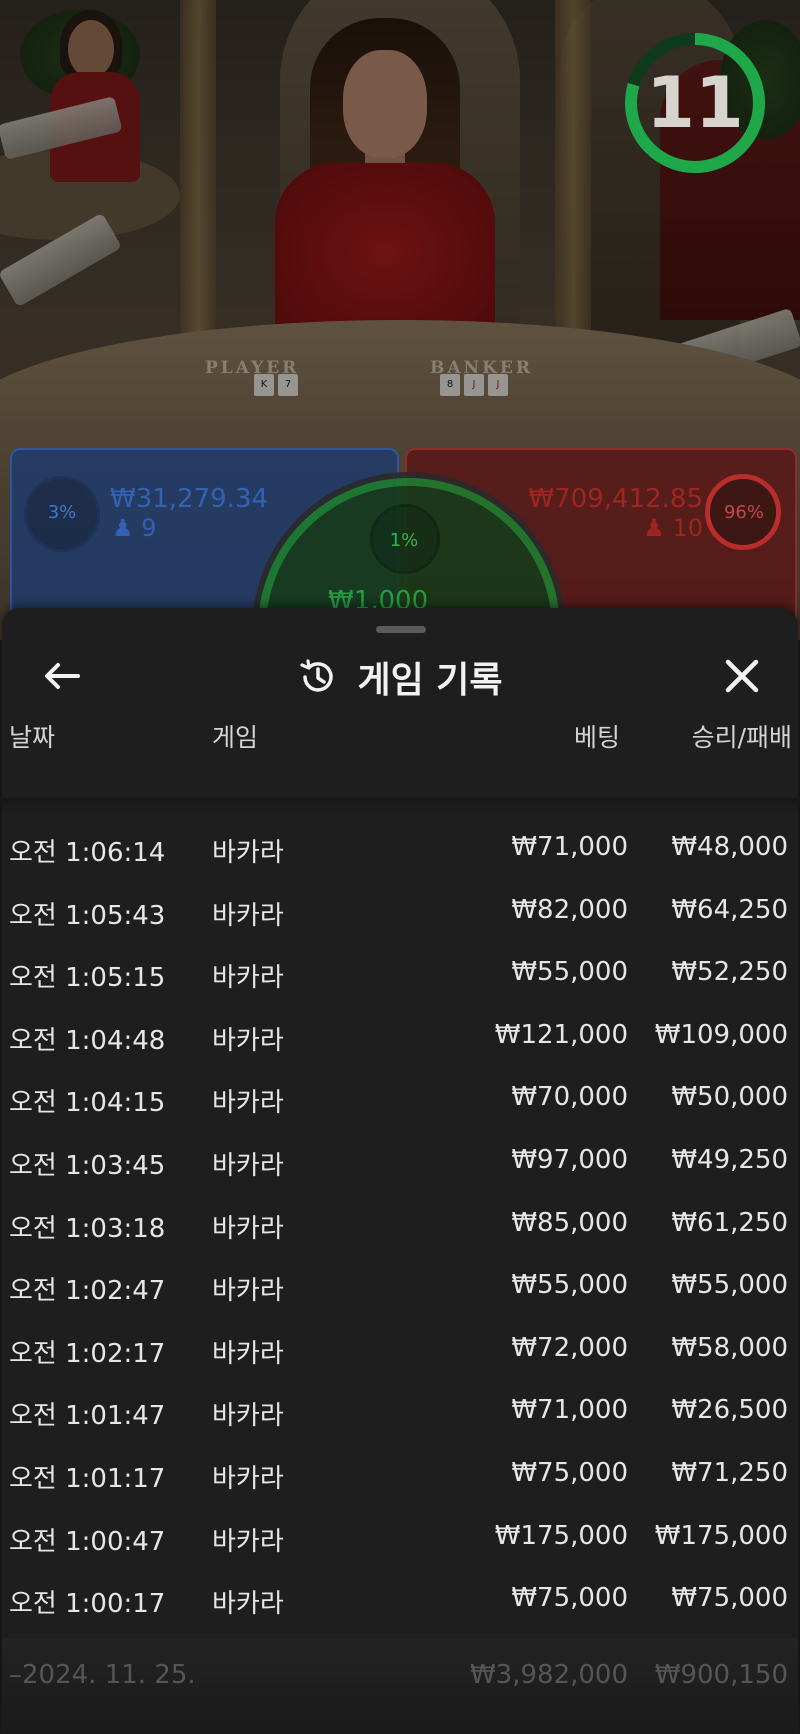 The width and height of the screenshot is (800, 1734). Describe the element at coordinates (87, 1416) in the screenshot. I see `row-time: 오전 1:01:47` at that location.